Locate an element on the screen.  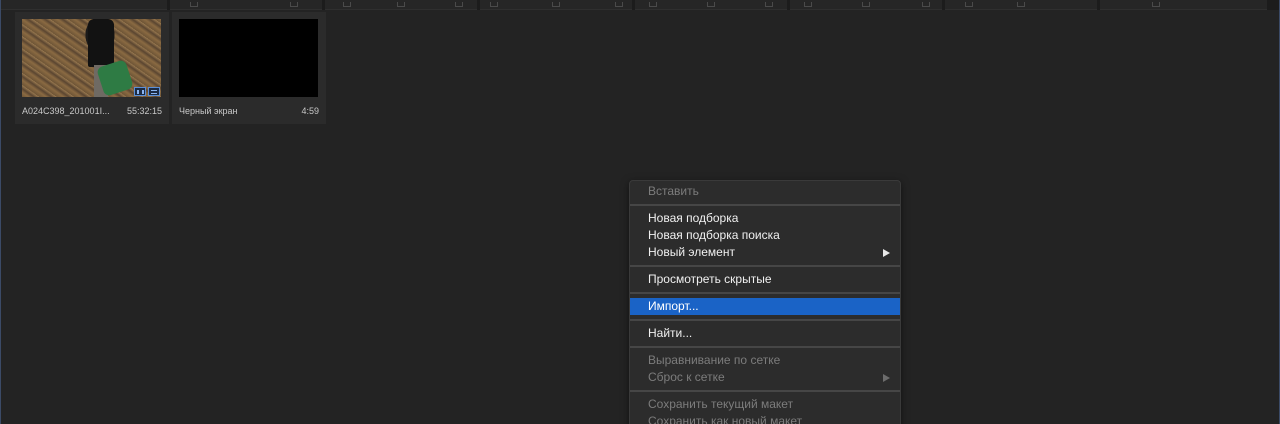
menu-item-new-search-bin: Новая подборка поиска is located at coordinates (765, 235).